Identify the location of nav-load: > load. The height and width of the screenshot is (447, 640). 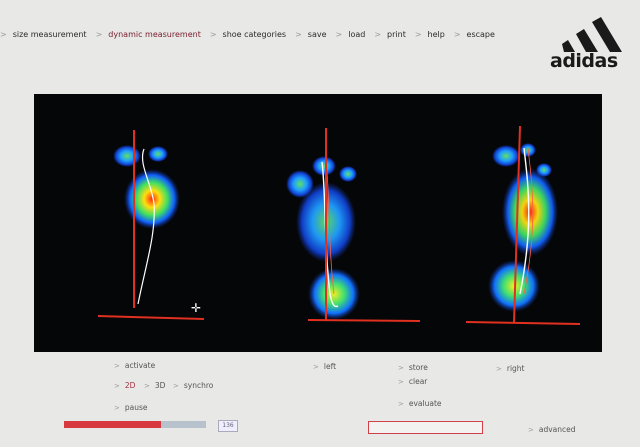
(351, 34).